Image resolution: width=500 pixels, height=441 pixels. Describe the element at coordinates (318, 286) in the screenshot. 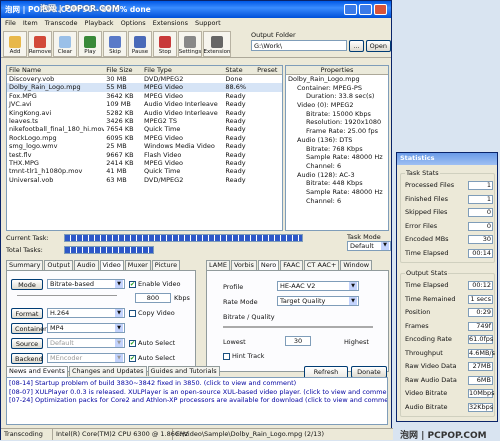

I see `profile-select: HE-AAC V2` at that location.